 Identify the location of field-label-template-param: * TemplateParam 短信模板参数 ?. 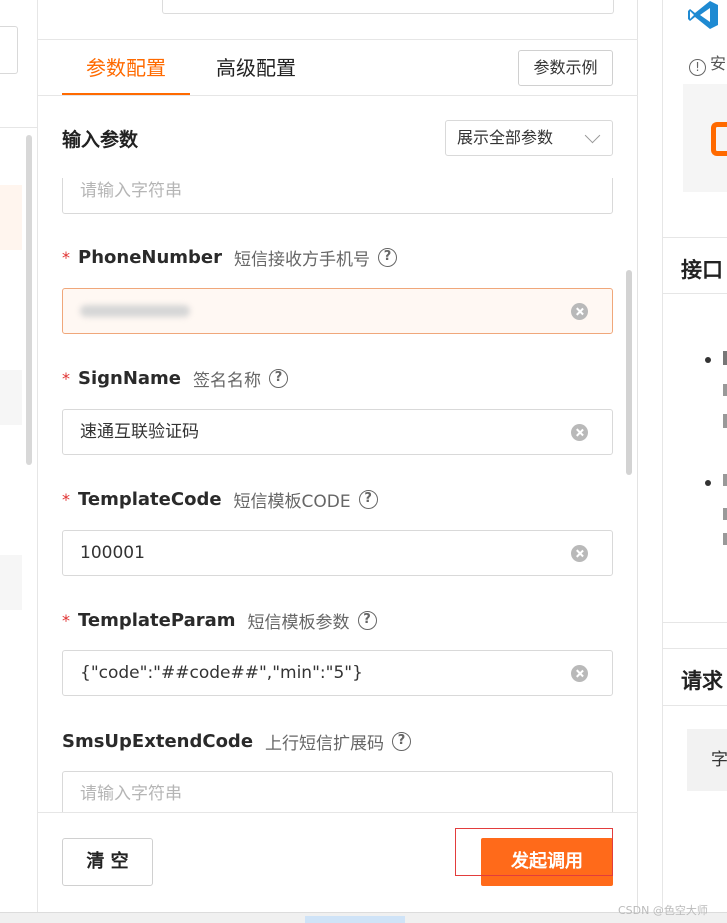
(219, 620).